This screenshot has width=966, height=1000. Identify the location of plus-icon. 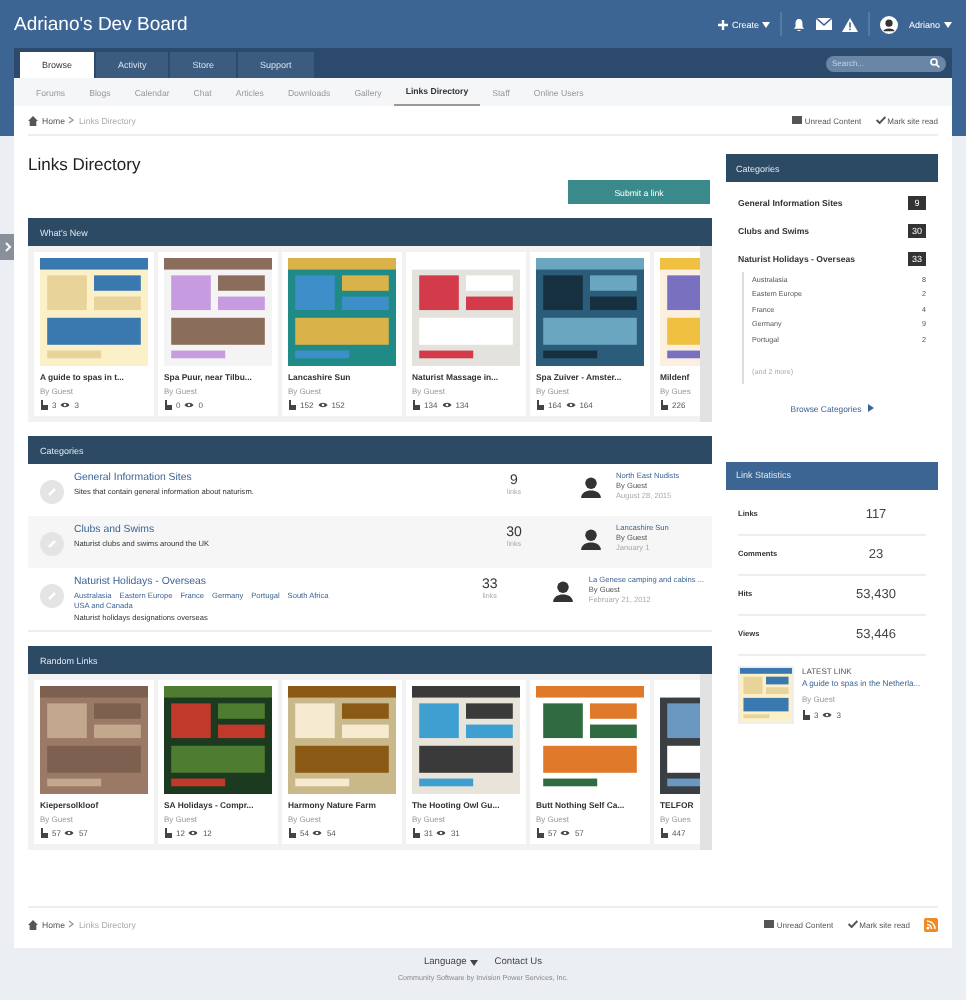
(722, 24).